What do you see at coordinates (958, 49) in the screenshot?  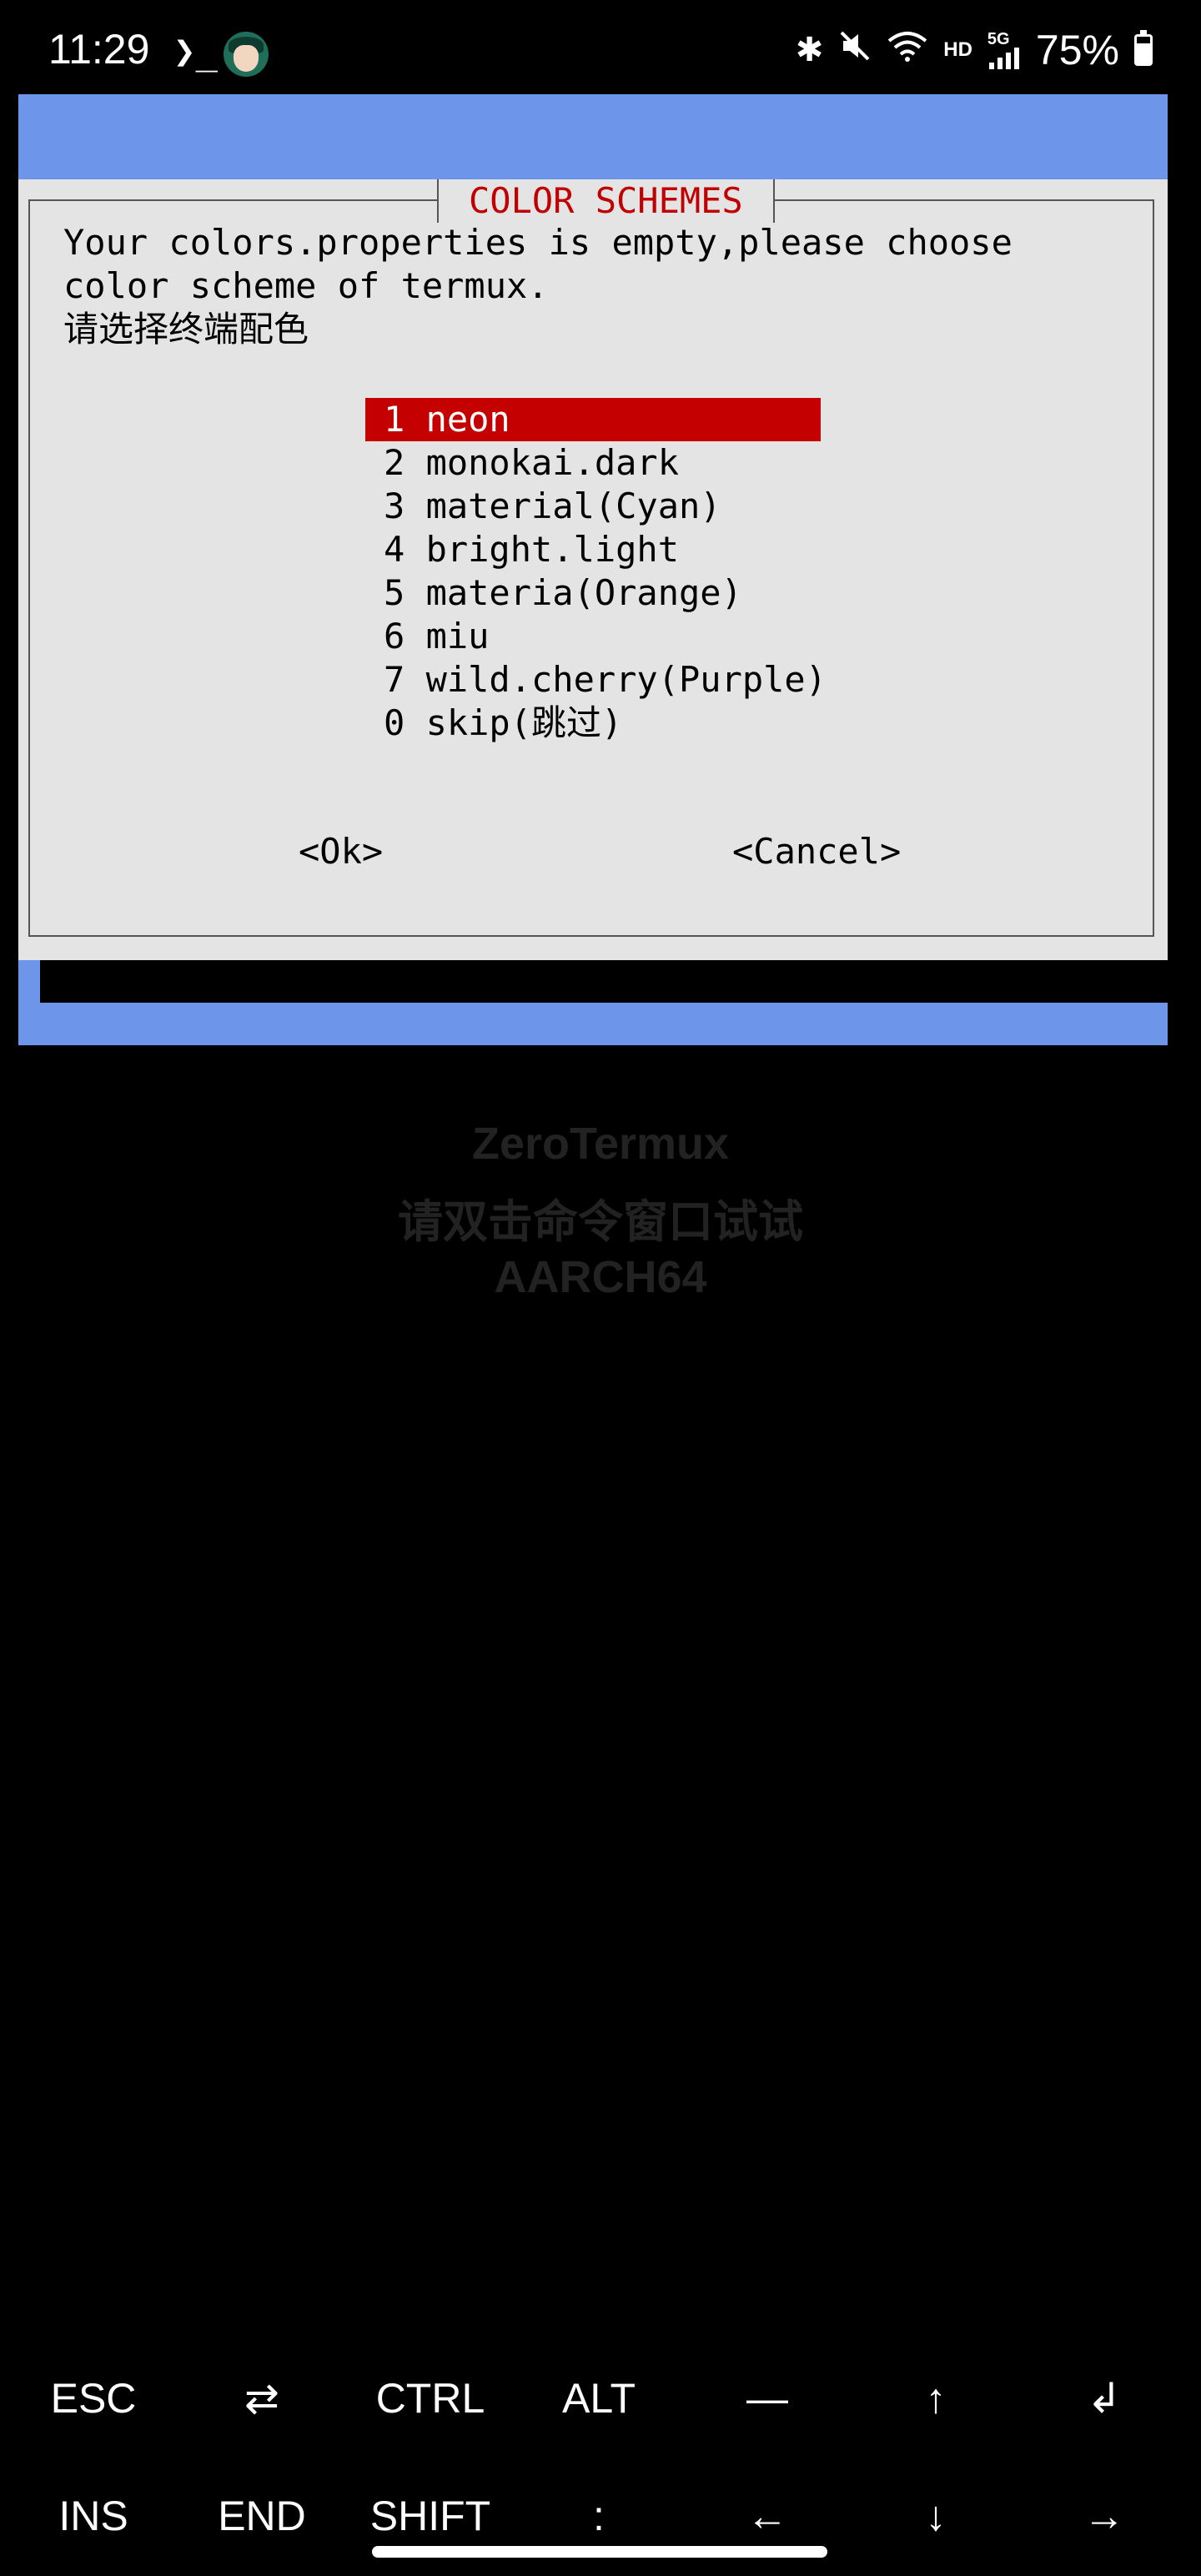 I see `hd-badge: HD` at bounding box center [958, 49].